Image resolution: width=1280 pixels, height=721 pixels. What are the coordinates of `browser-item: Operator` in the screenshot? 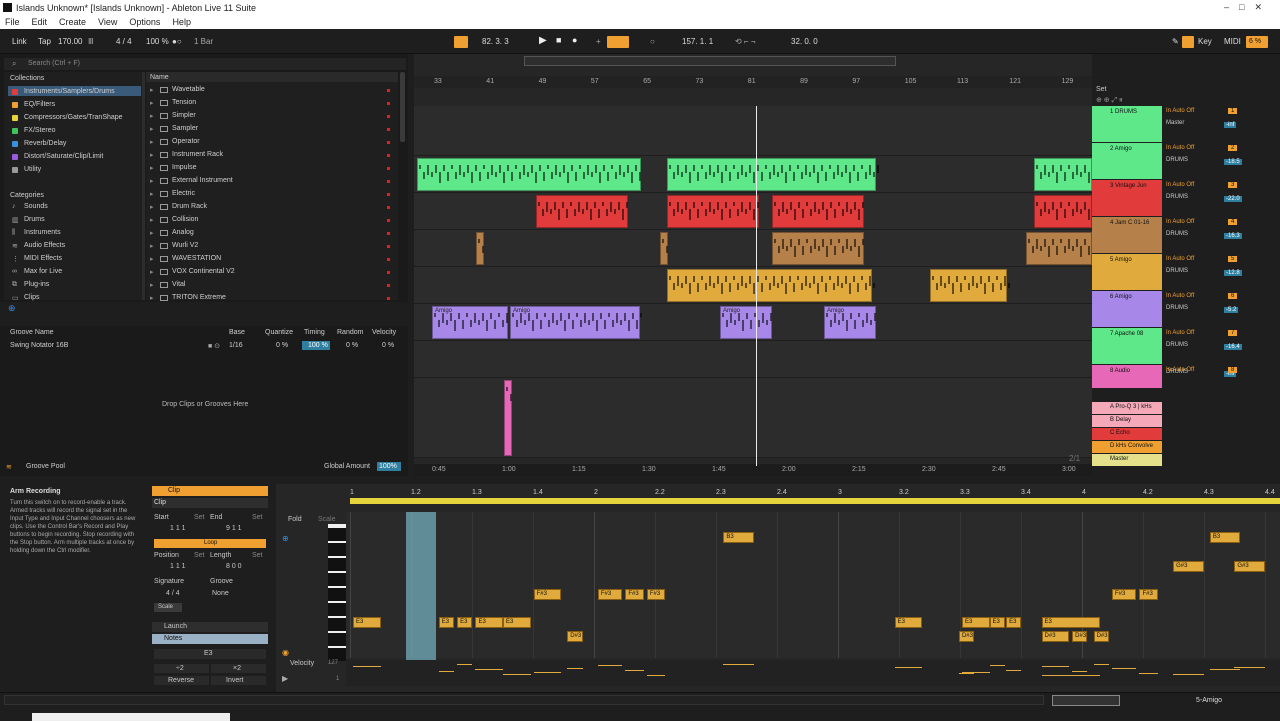 It's located at (186, 141).